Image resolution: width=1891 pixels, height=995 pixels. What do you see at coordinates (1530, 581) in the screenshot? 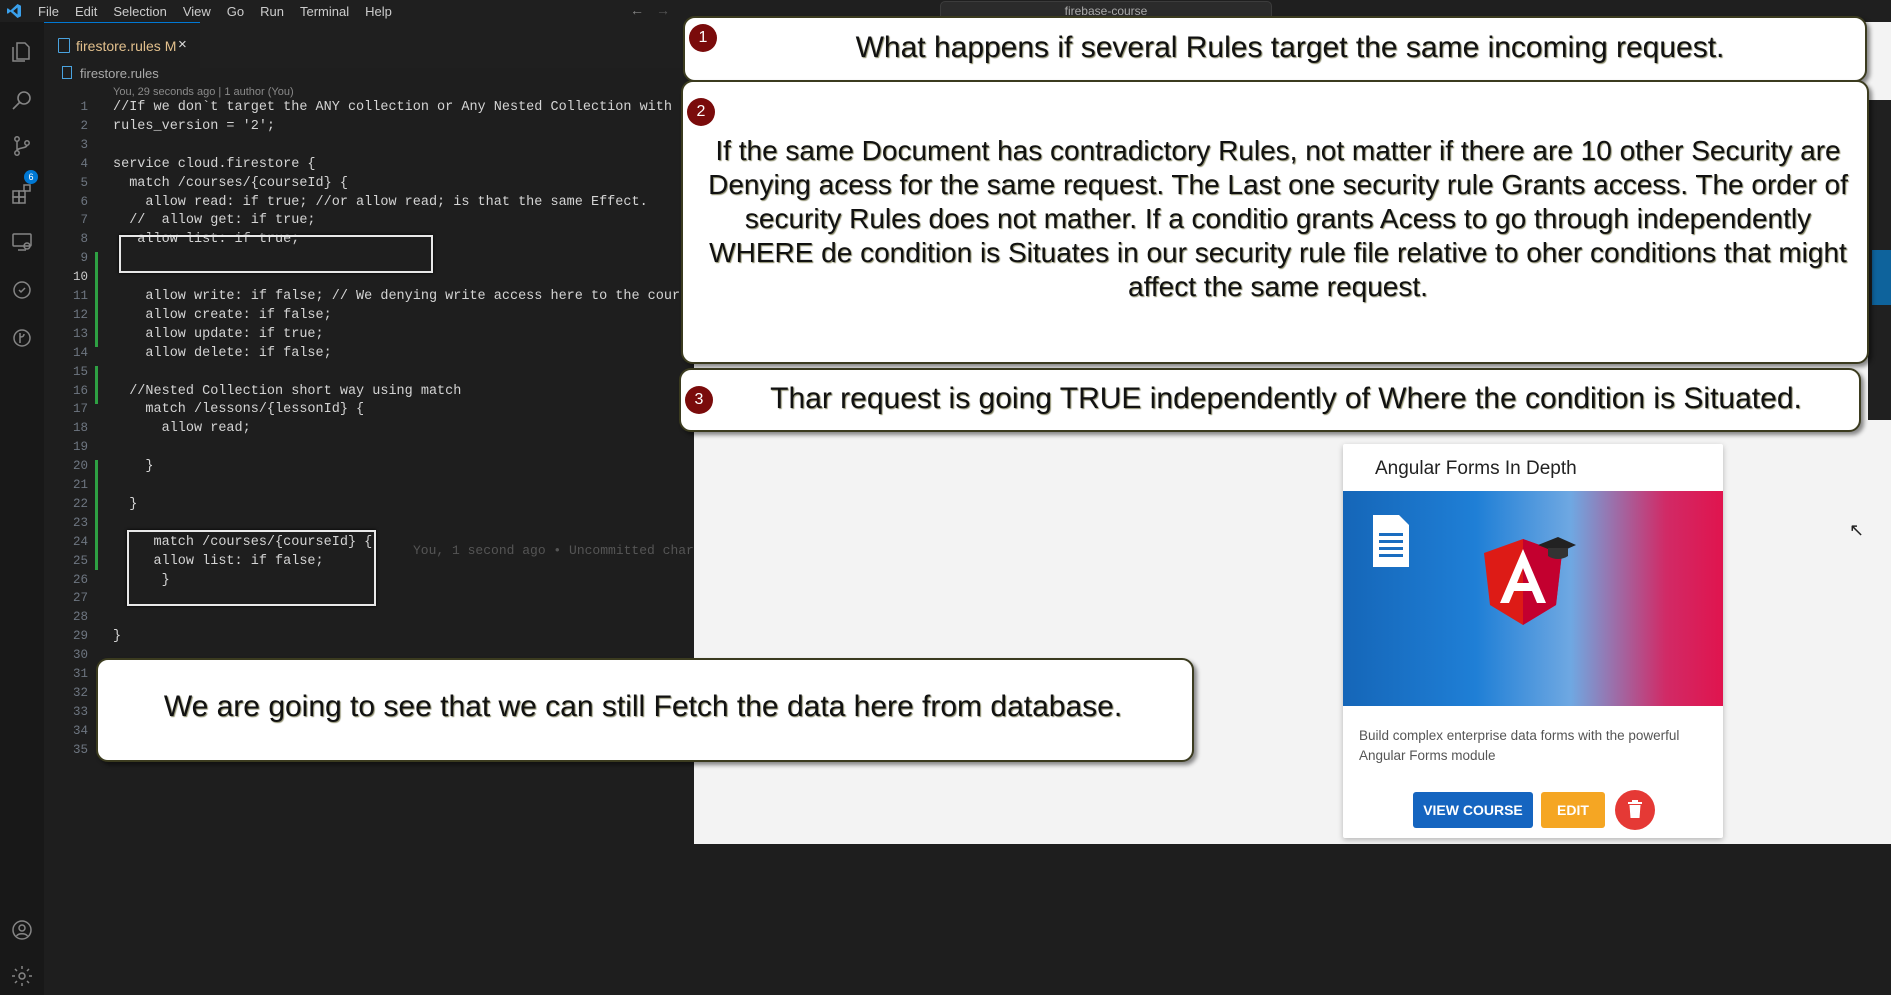
I see `angular-logo-icon` at bounding box center [1530, 581].